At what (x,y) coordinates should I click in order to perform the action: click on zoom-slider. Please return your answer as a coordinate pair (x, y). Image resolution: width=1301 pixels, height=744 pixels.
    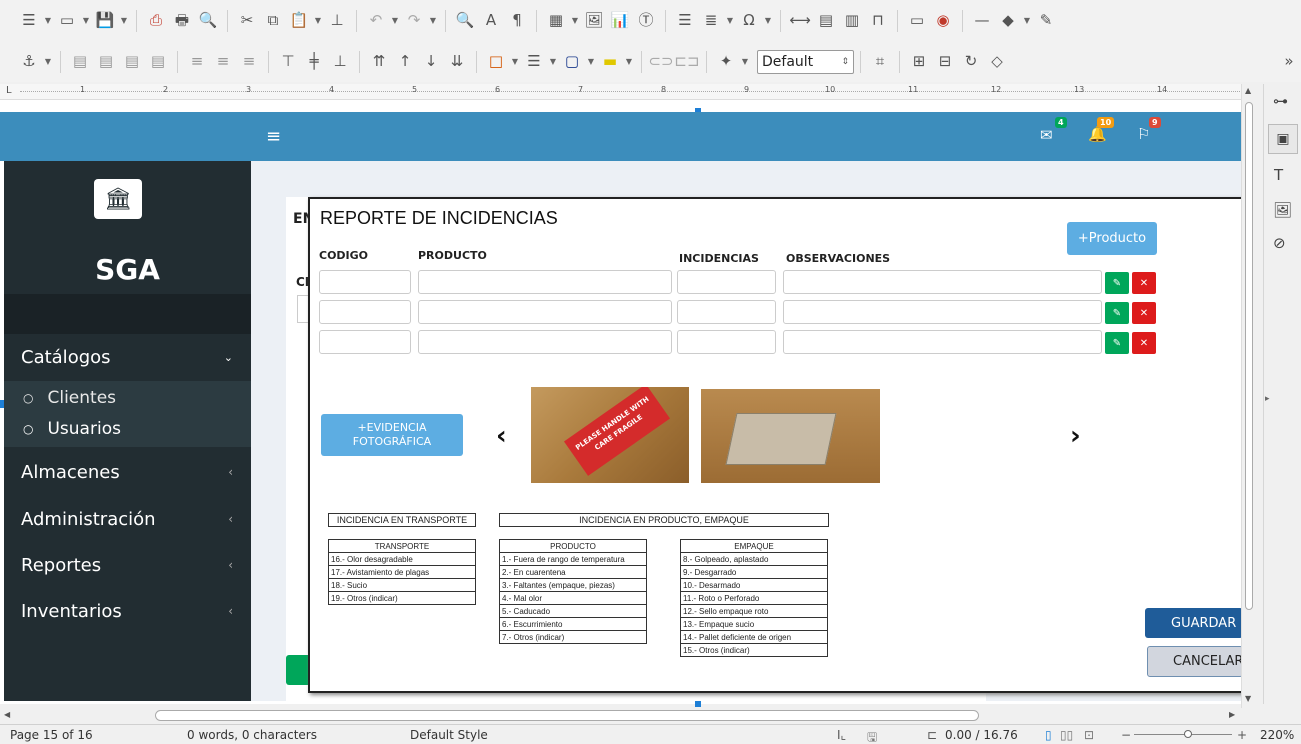
    Looking at the image, I should click on (1183, 734).